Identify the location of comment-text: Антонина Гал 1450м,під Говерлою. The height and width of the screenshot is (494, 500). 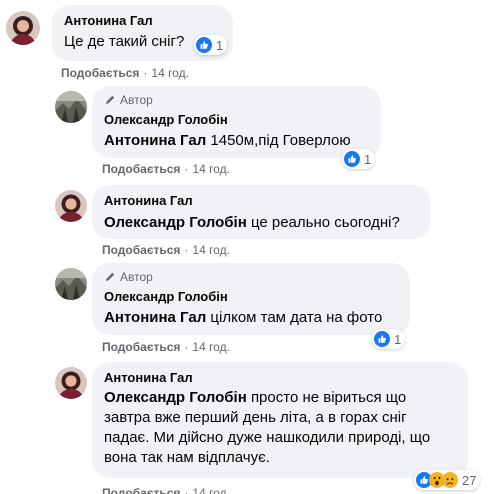
(236, 141).